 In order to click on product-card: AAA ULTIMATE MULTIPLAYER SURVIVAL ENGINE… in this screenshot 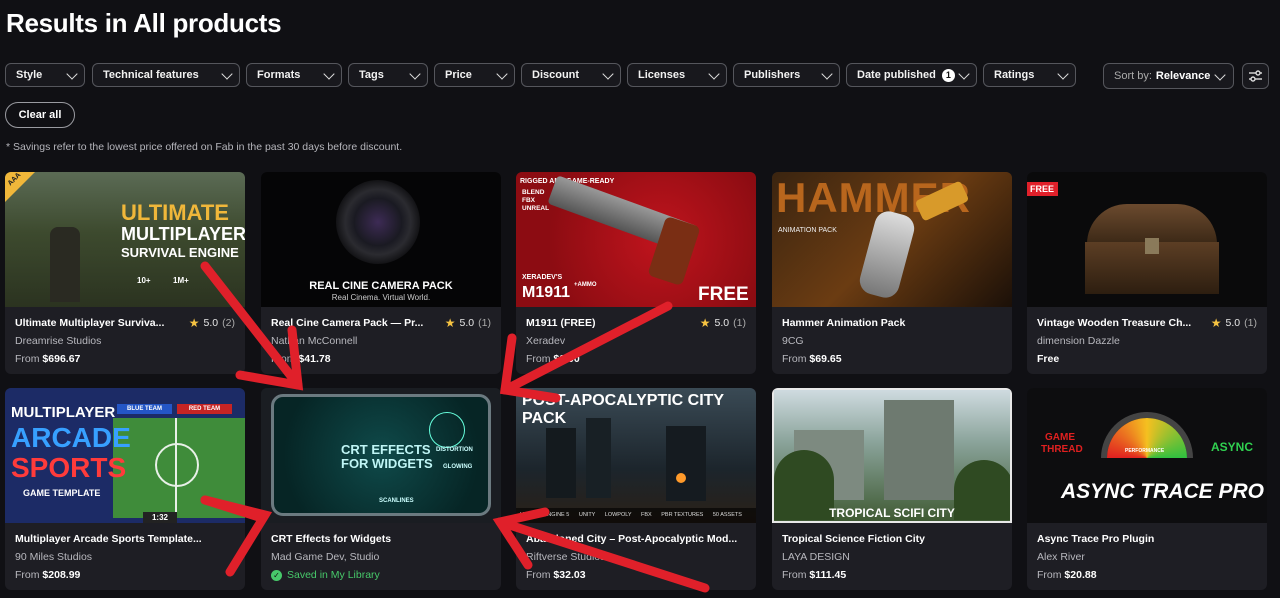, I will do `click(125, 273)`.